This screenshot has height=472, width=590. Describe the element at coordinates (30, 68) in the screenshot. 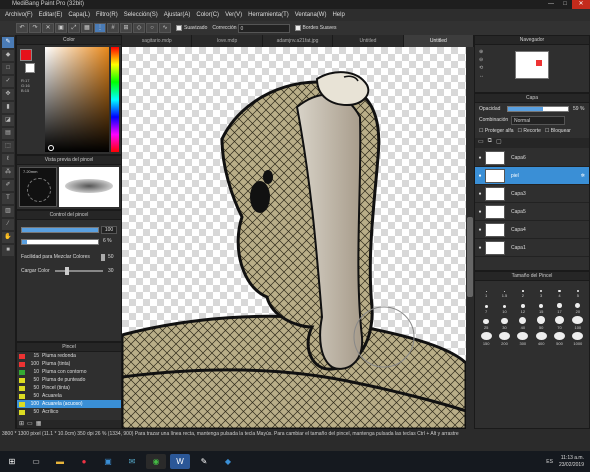

I see `secondary-color-swatch` at that location.